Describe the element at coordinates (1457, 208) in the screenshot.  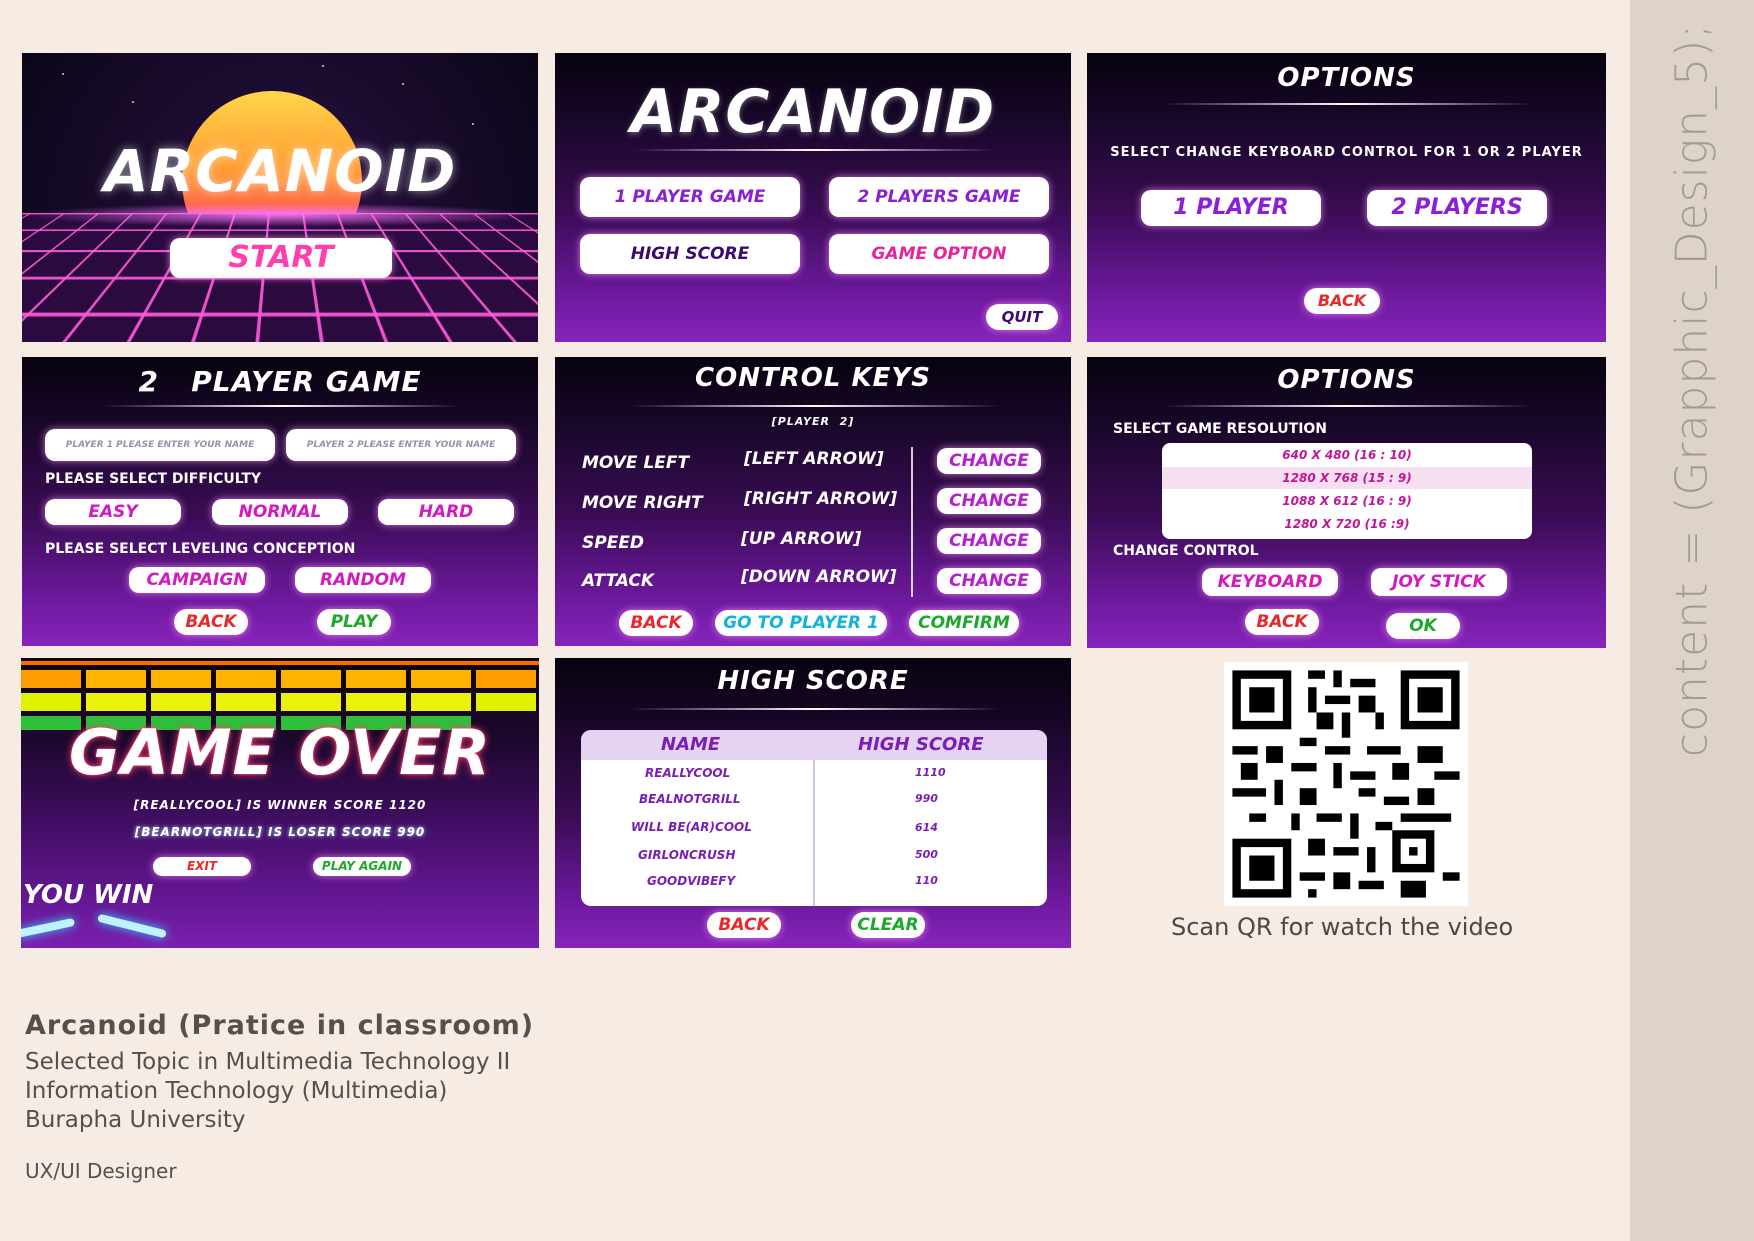
I see `two-players-button: 2 PLAYERS` at that location.